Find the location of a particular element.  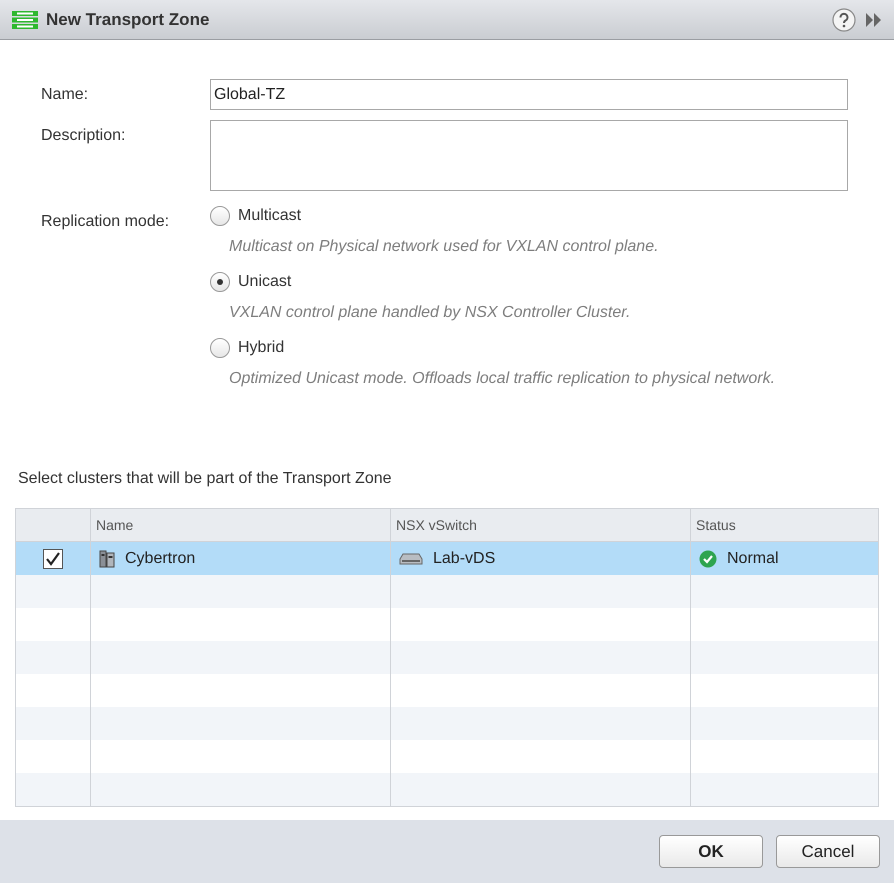

section-caption: Select clusters that will be part of the Transport Zone is located at coordinates (205, 479).